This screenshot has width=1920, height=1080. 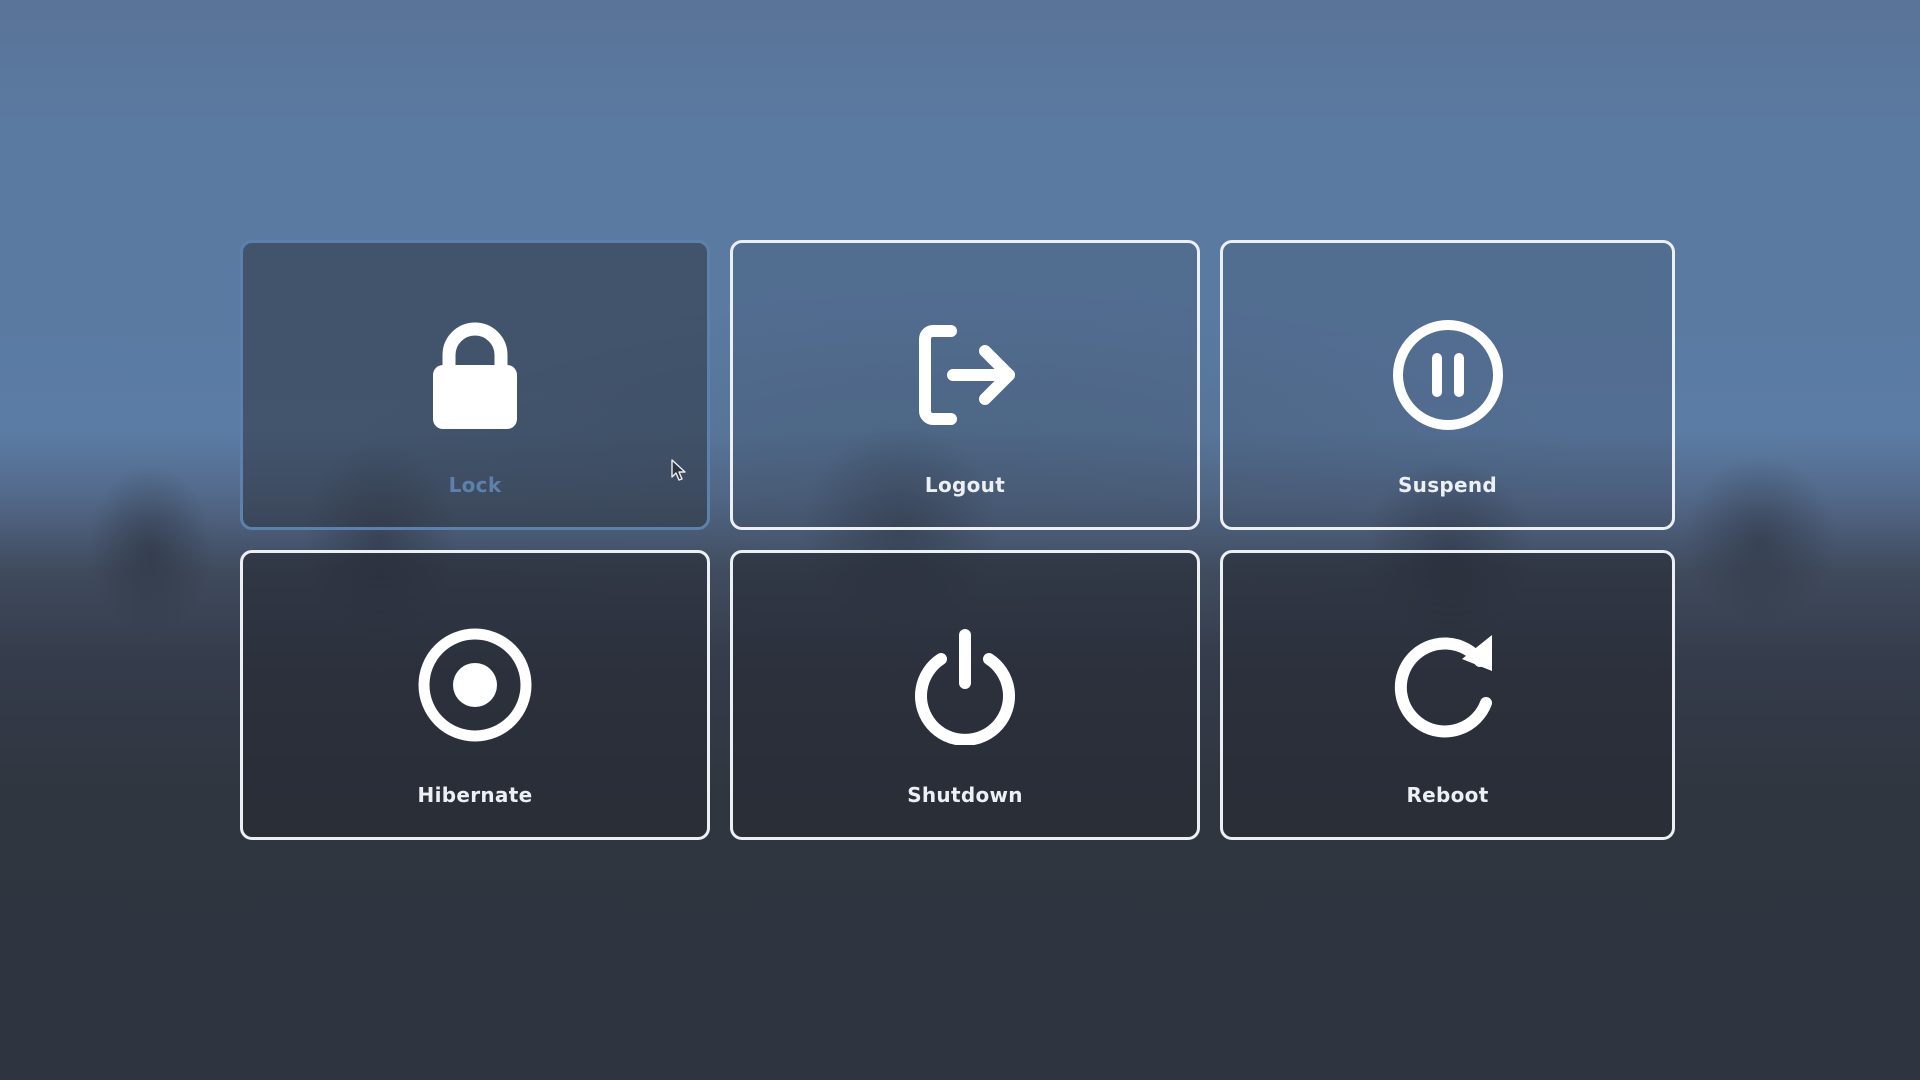 What do you see at coordinates (1448, 685) in the screenshot?
I see `reboot-icon` at bounding box center [1448, 685].